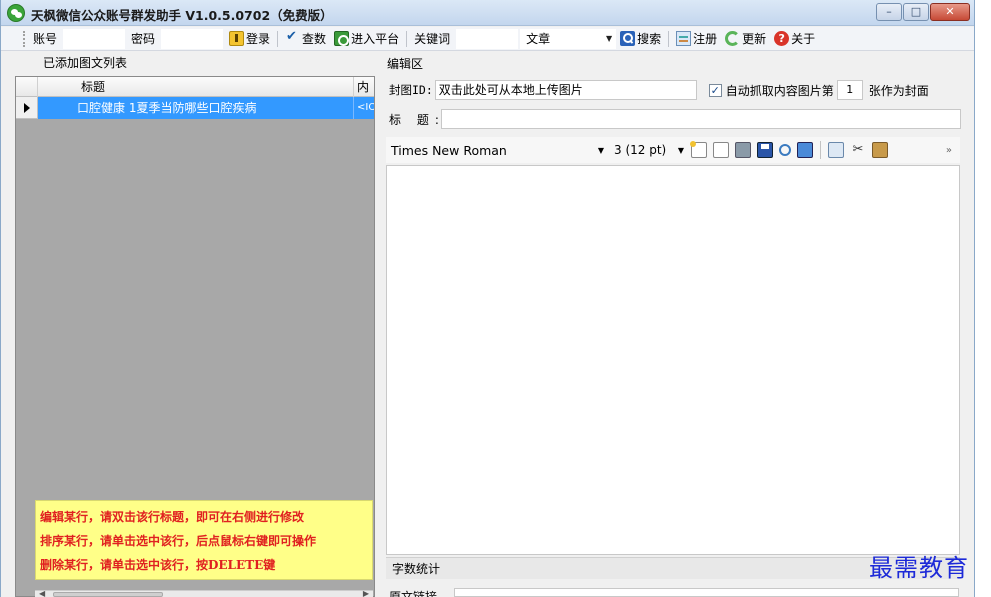 The image size is (991, 597). Describe the element at coordinates (765, 150) in the screenshot. I see `save-icon` at that location.